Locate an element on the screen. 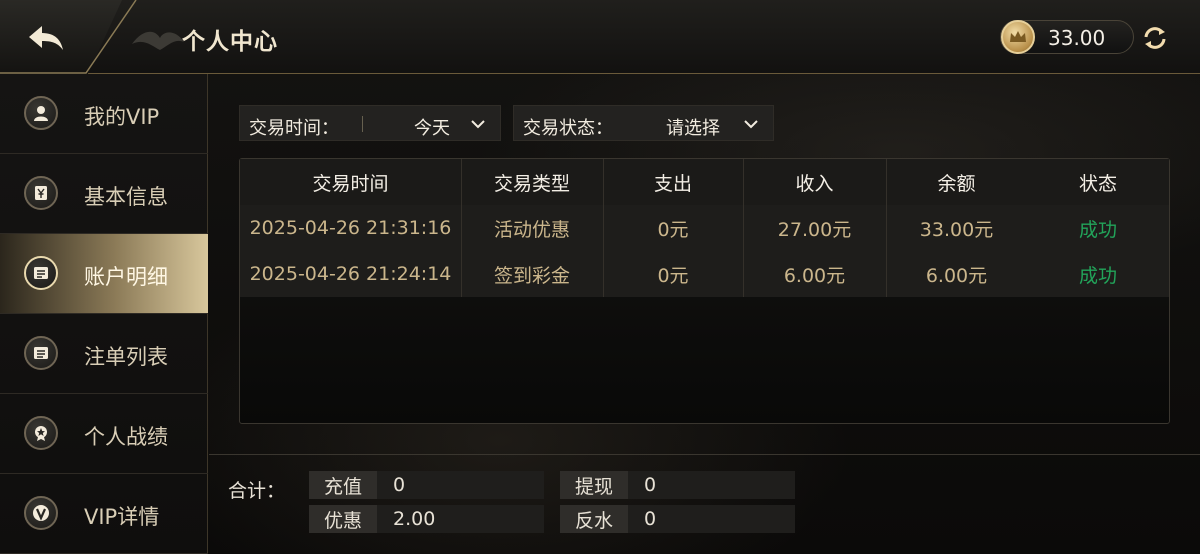 The height and width of the screenshot is (554, 1200). vip-v-icon is located at coordinates (41, 513).